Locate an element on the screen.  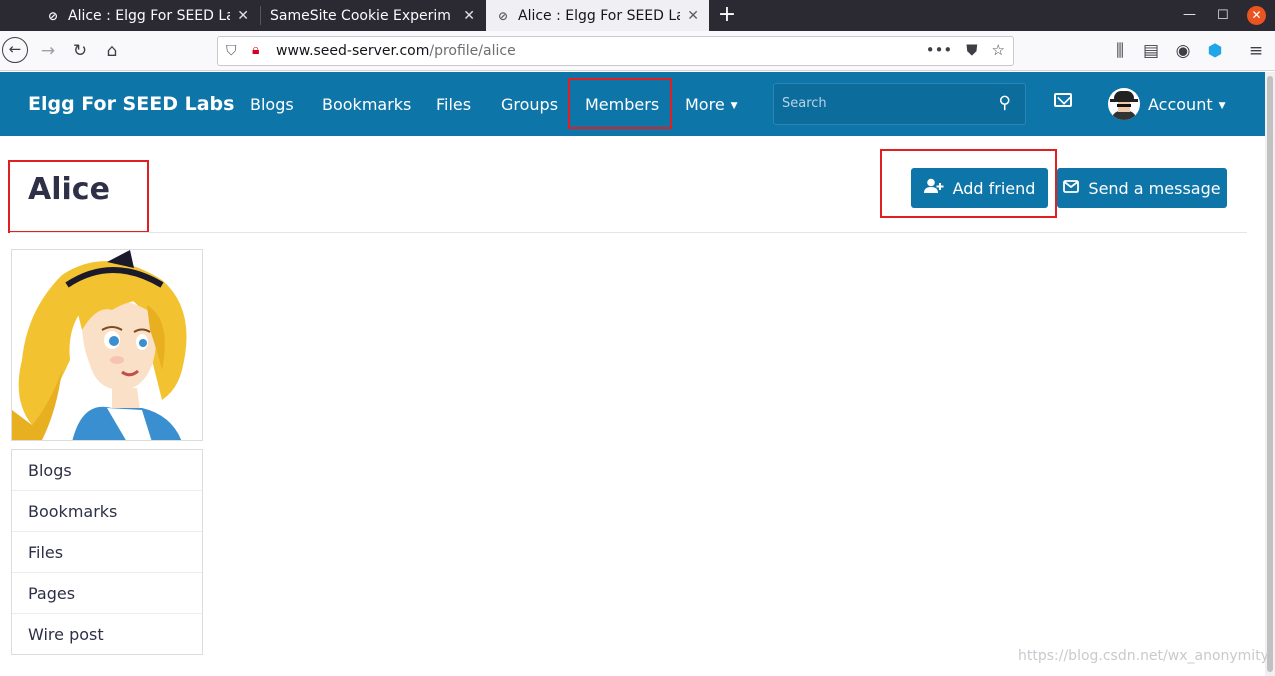
profile-owner-menu: Blogs Bookmarks Files Pages Wire post is located at coordinates (107, 552).